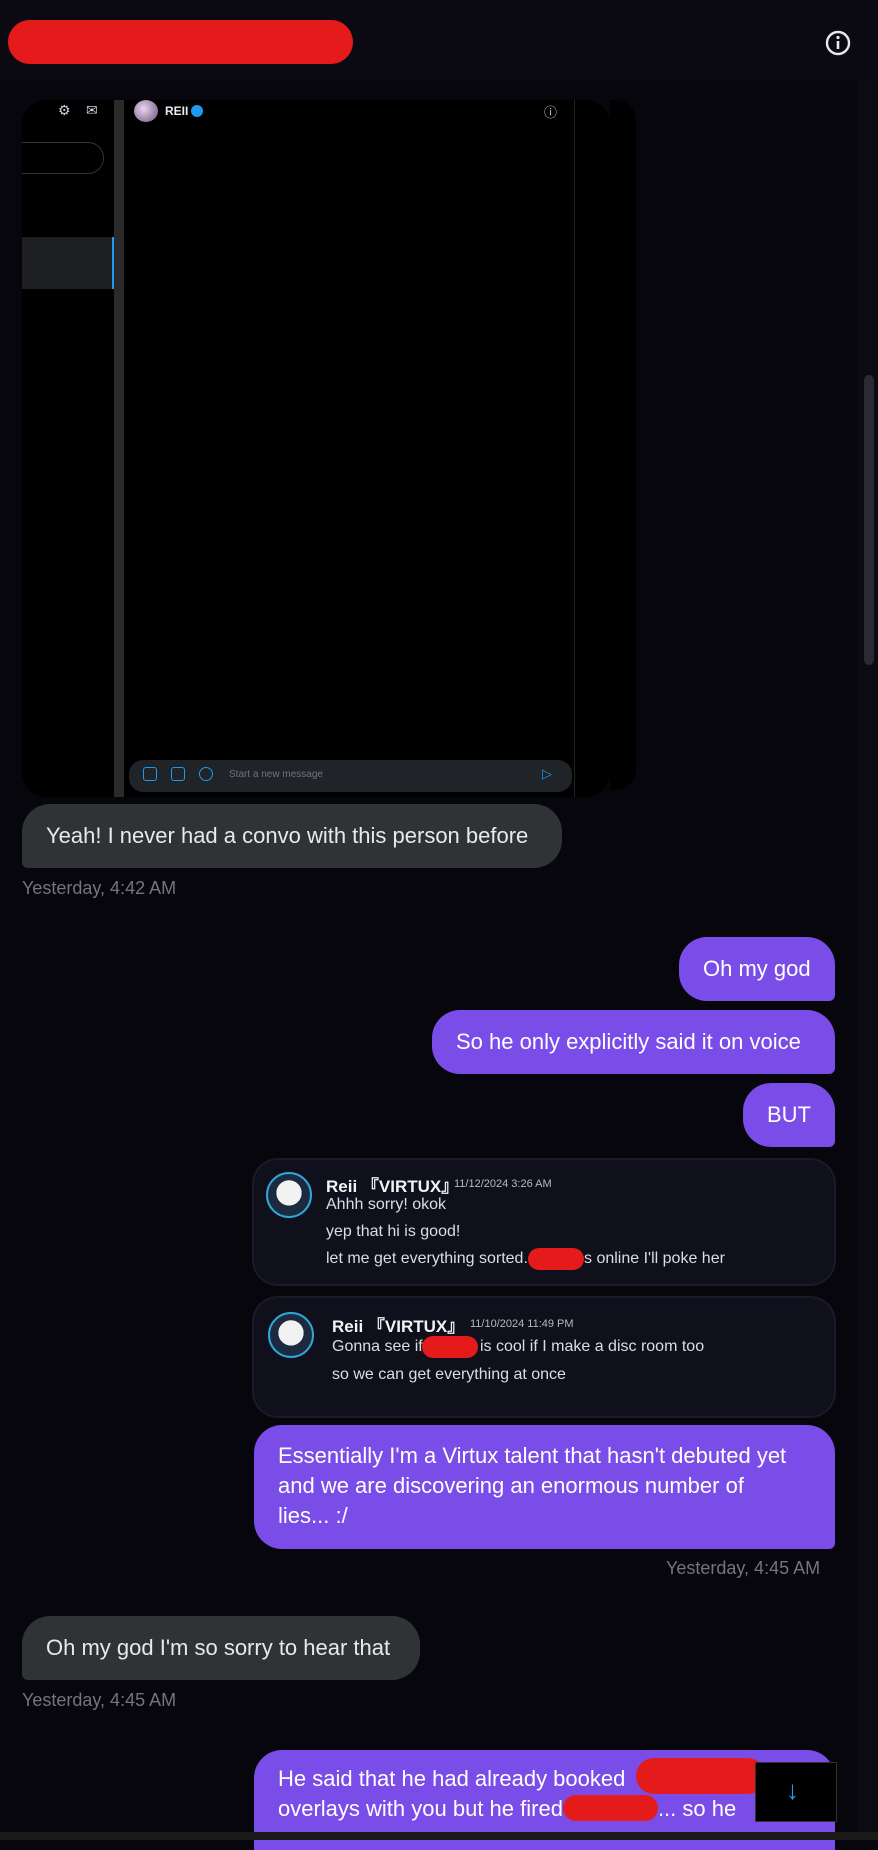  I want to click on arrow-down-icon: ↓, so click(792, 1790).